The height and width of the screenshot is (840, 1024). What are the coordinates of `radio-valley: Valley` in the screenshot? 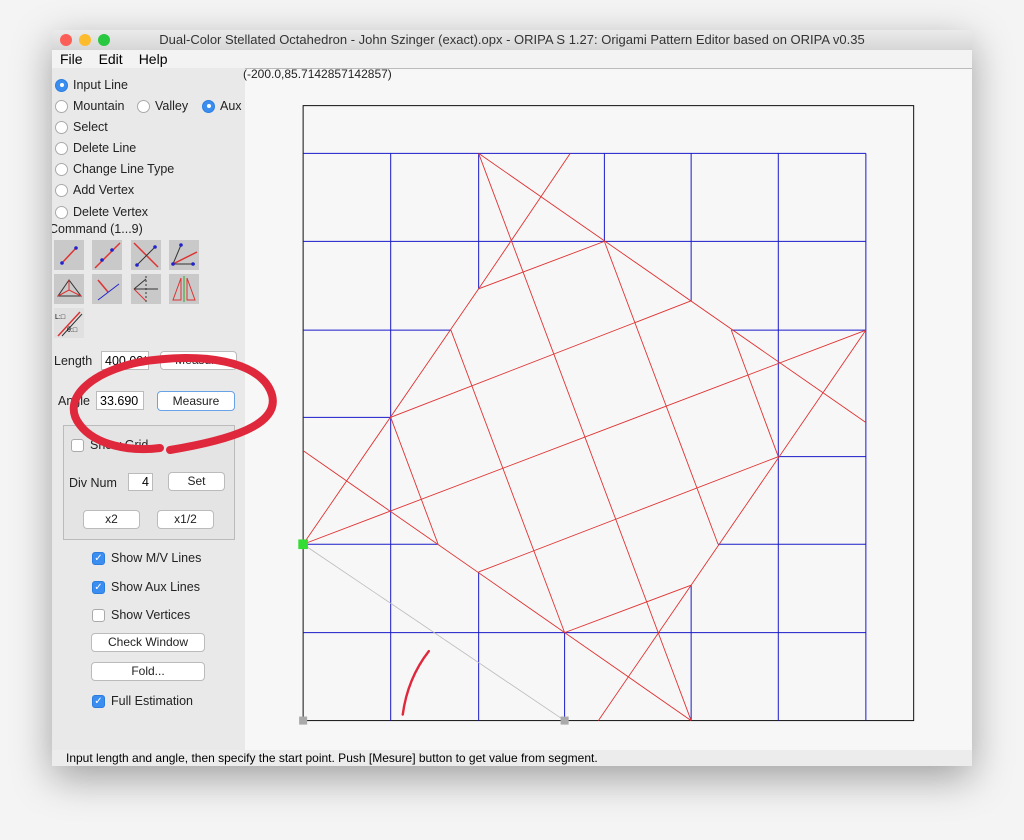 It's located at (162, 106).